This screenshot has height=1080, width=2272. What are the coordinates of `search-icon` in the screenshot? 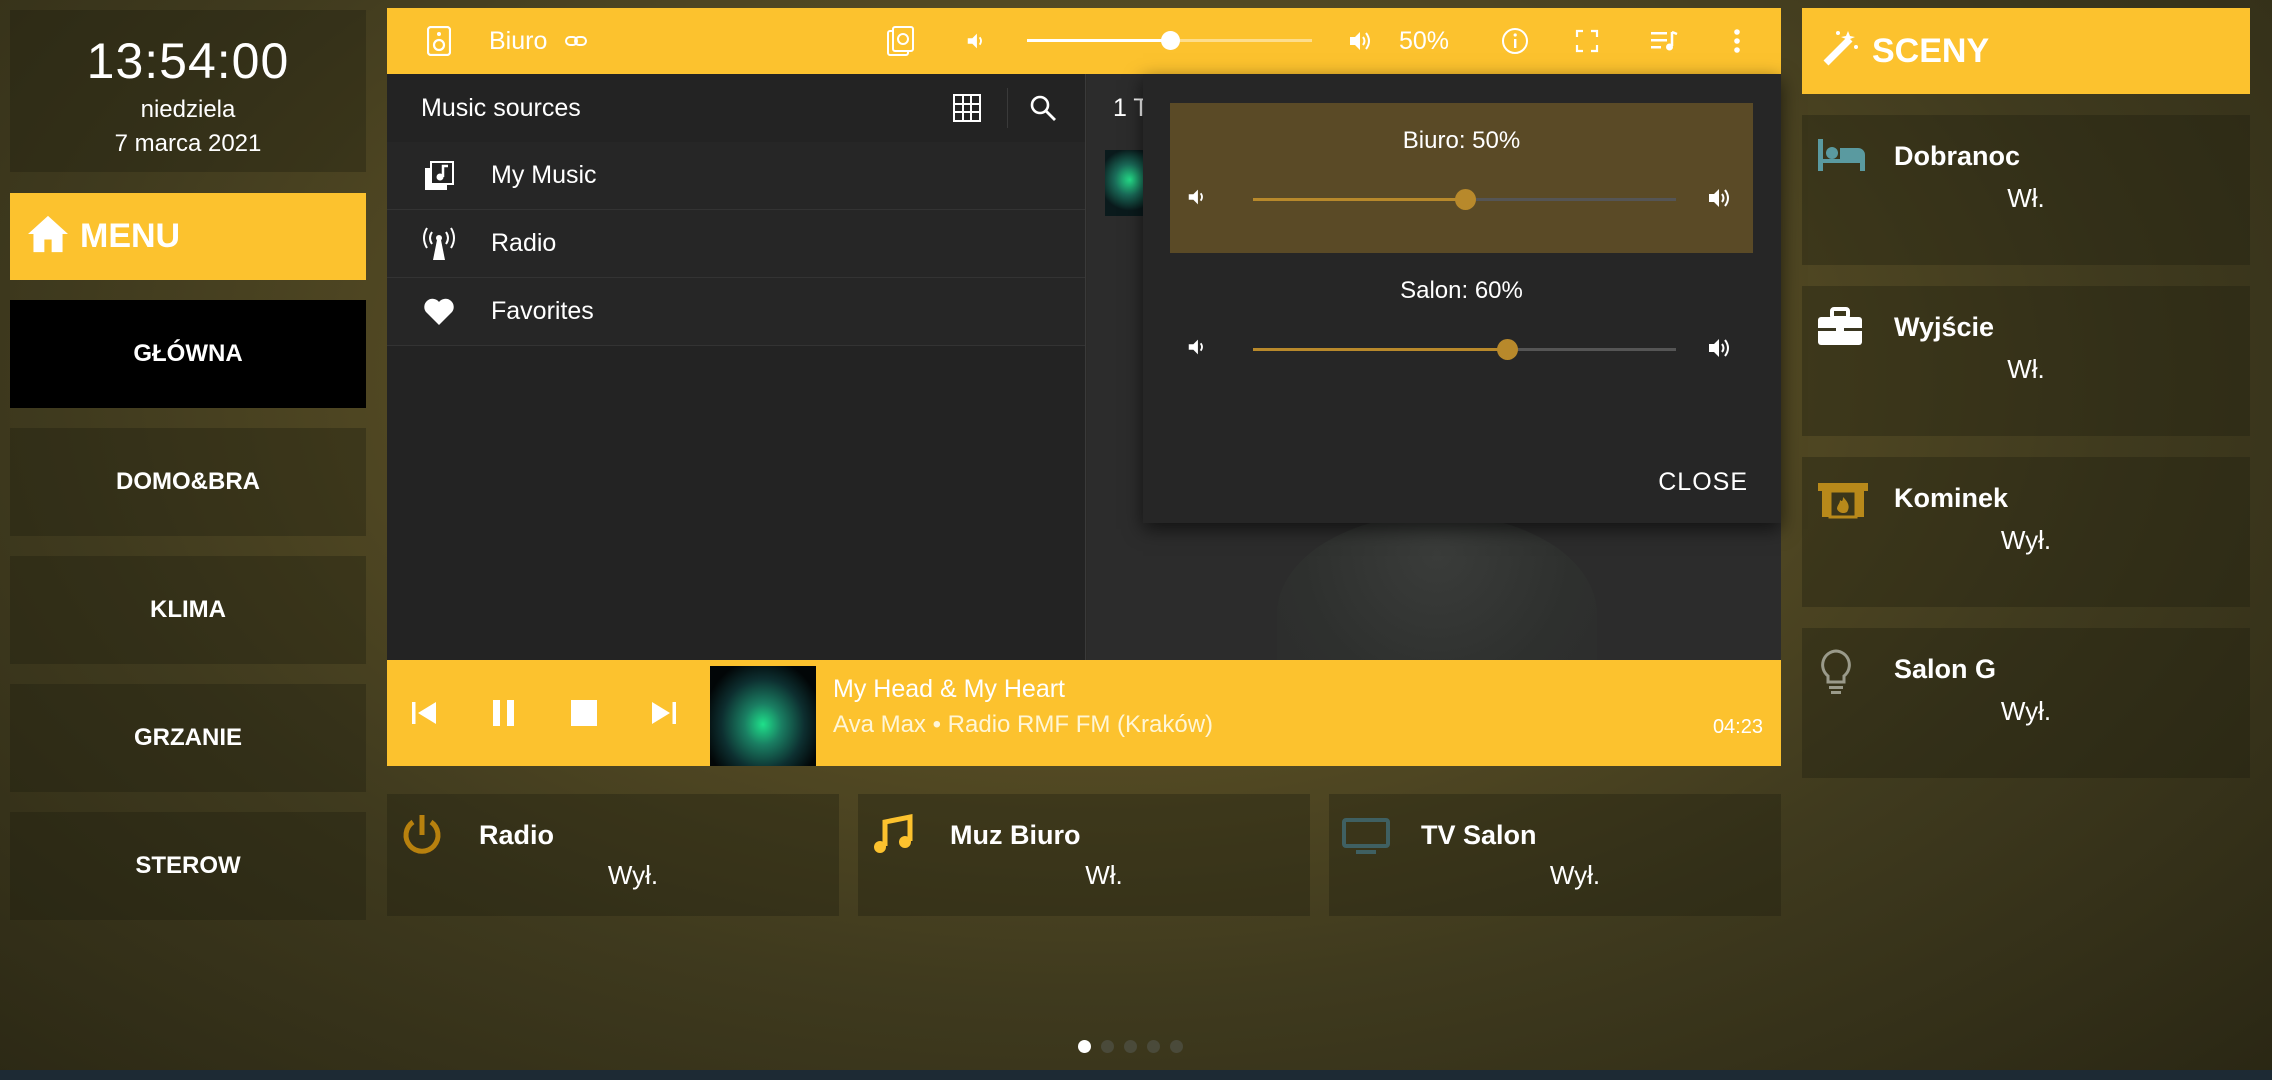 It's located at (1043, 111).